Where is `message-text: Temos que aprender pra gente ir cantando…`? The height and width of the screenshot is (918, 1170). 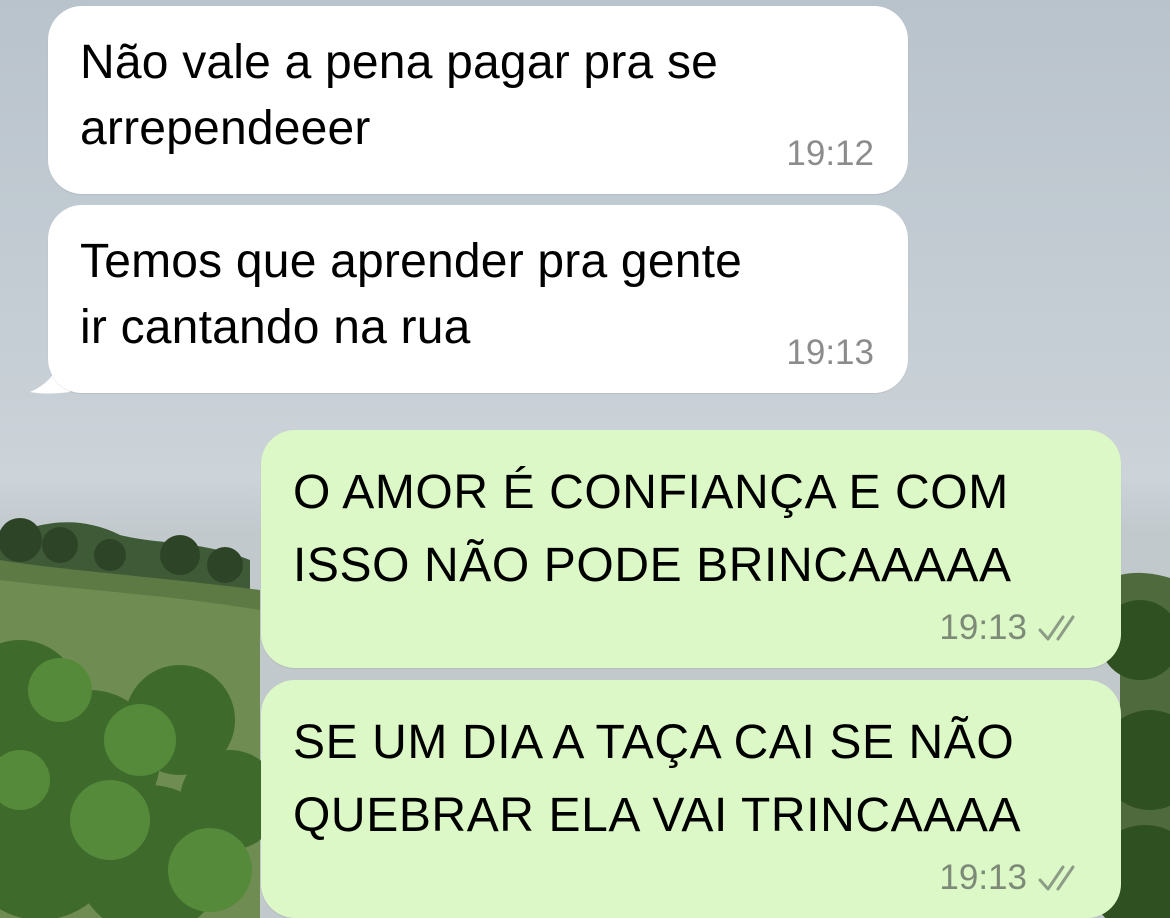 message-text: Temos que aprender pra gente ir cantando… is located at coordinates (411, 294).